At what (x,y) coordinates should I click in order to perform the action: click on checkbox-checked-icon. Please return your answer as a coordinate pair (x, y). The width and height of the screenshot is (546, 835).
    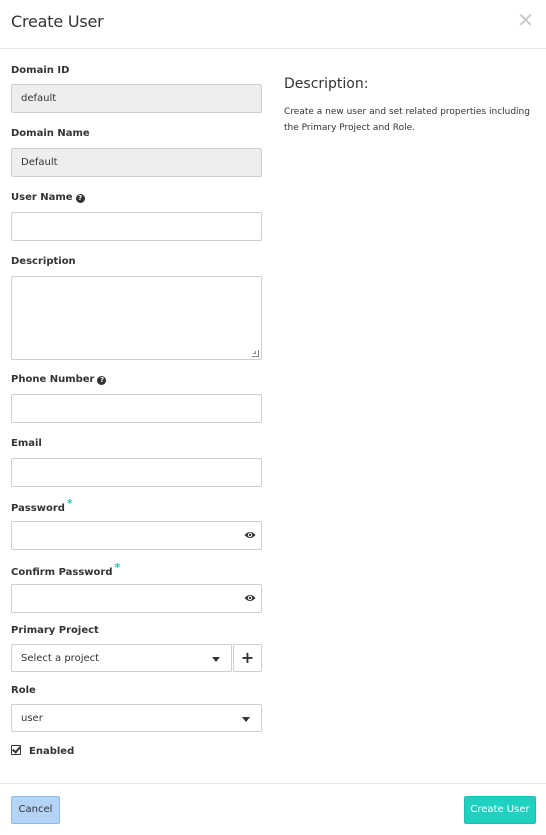
    Looking at the image, I should click on (16, 750).